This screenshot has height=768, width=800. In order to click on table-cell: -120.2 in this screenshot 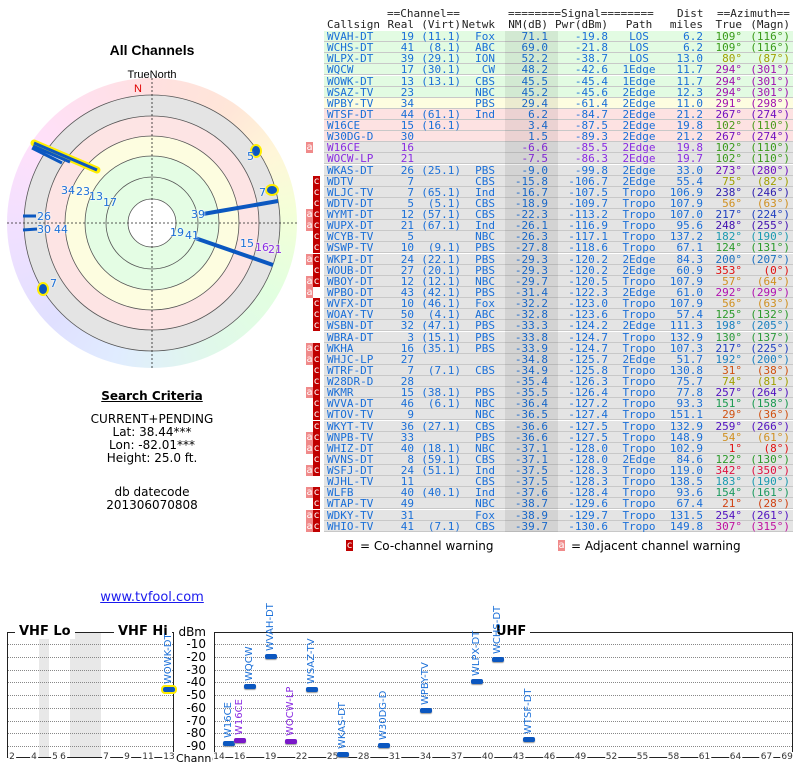, I will do `click(588, 259)`.